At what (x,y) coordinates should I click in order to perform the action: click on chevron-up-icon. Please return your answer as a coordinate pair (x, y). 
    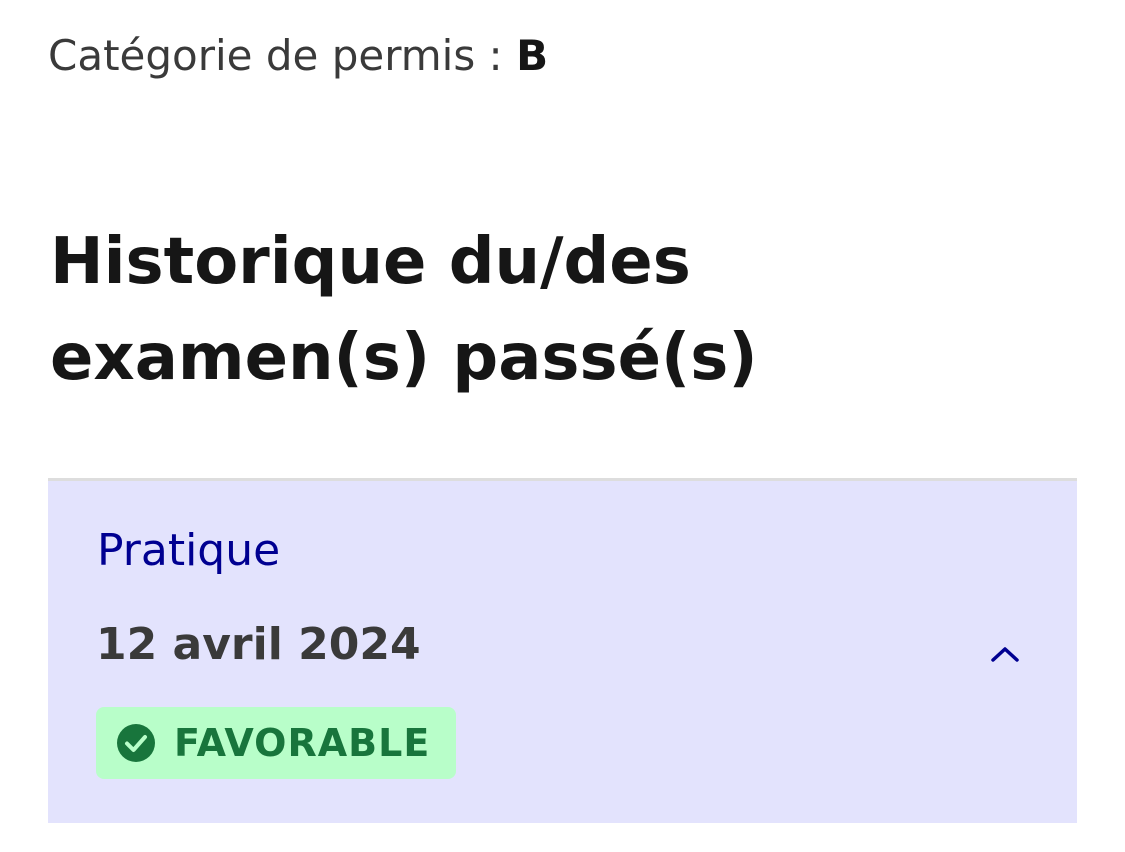
    Looking at the image, I should click on (1005, 654).